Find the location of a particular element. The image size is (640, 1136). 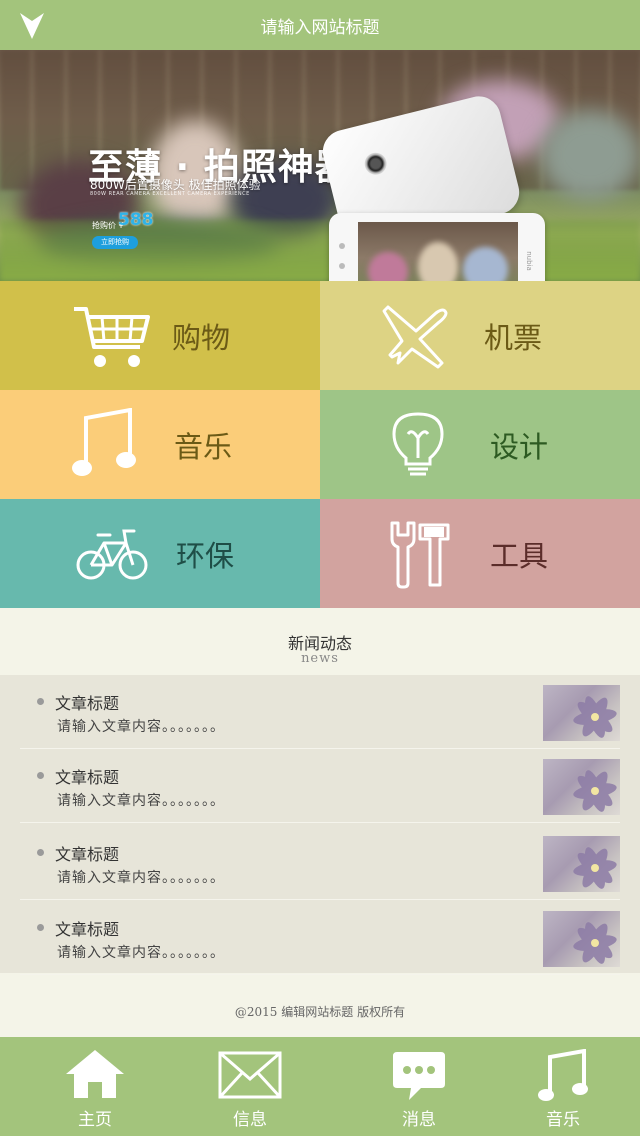

lightbulb-icon is located at coordinates (418, 444).